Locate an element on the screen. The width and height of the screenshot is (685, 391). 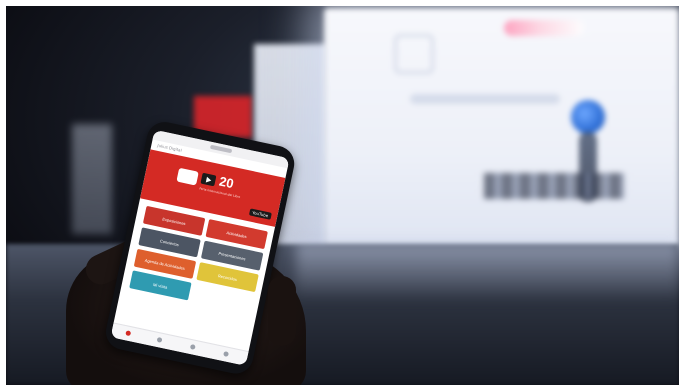
search-icon is located at coordinates (159, 339).